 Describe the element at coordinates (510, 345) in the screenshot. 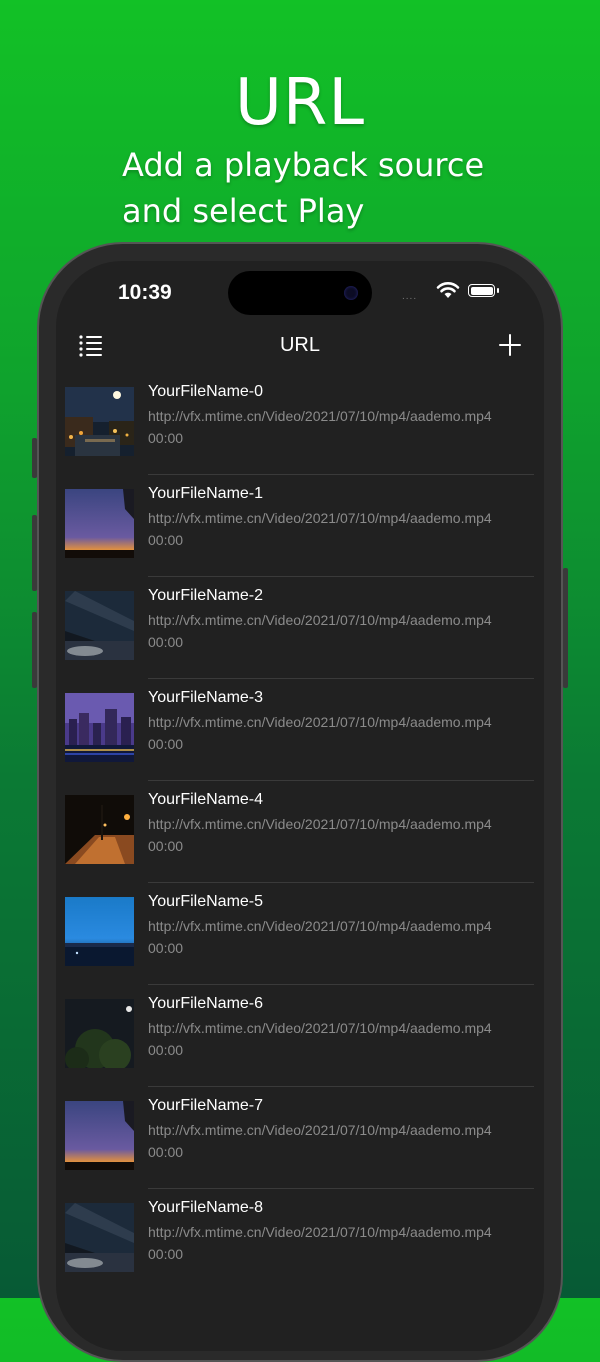

I see `plus-icon` at that location.